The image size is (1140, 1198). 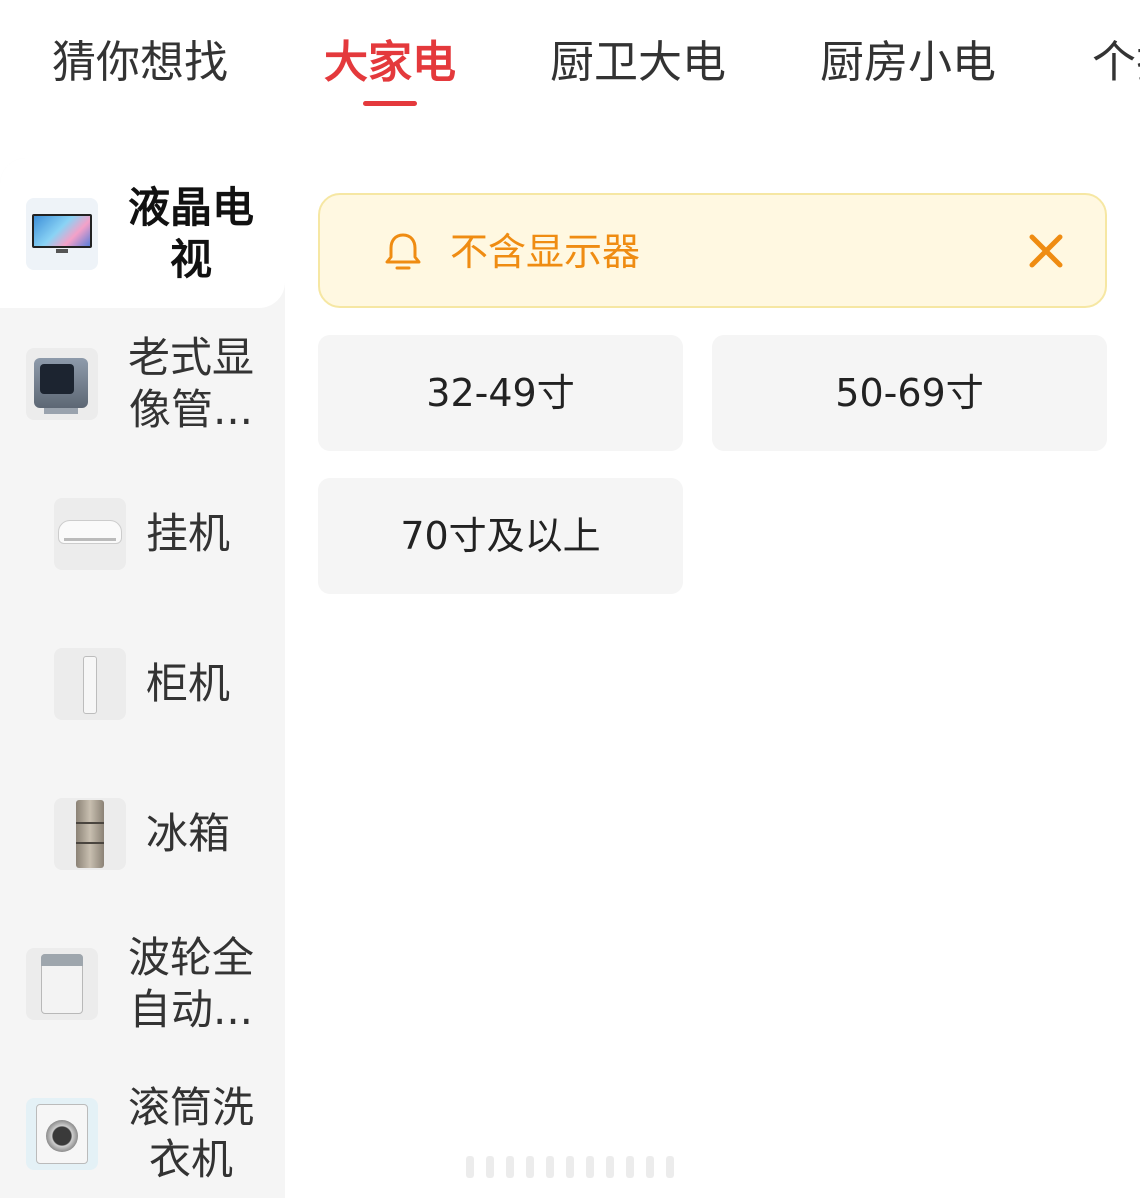 What do you see at coordinates (142, 683) in the screenshot?
I see `sidebar-item-floor-ac: 柜机` at bounding box center [142, 683].